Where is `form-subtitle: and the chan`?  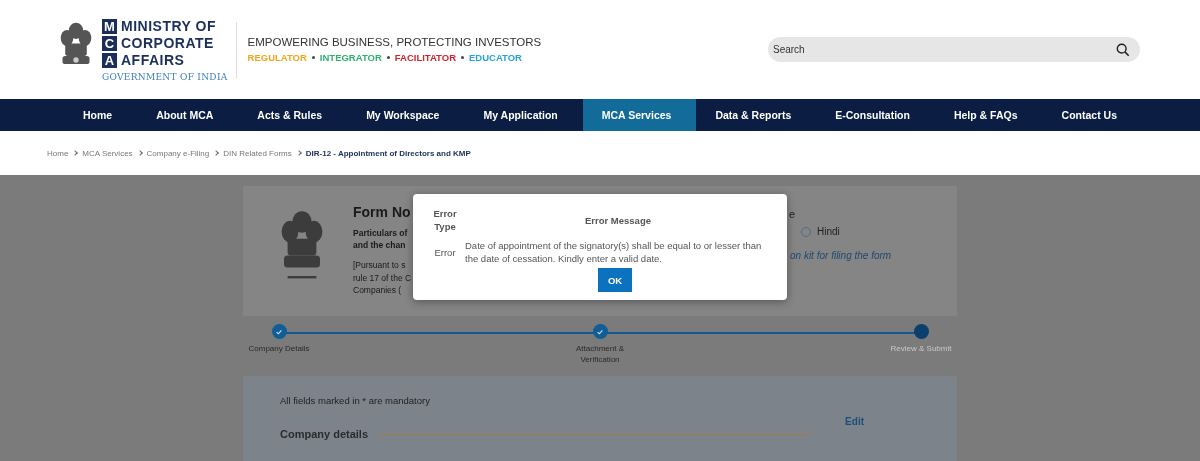
form-subtitle: and the chan is located at coordinates (379, 245).